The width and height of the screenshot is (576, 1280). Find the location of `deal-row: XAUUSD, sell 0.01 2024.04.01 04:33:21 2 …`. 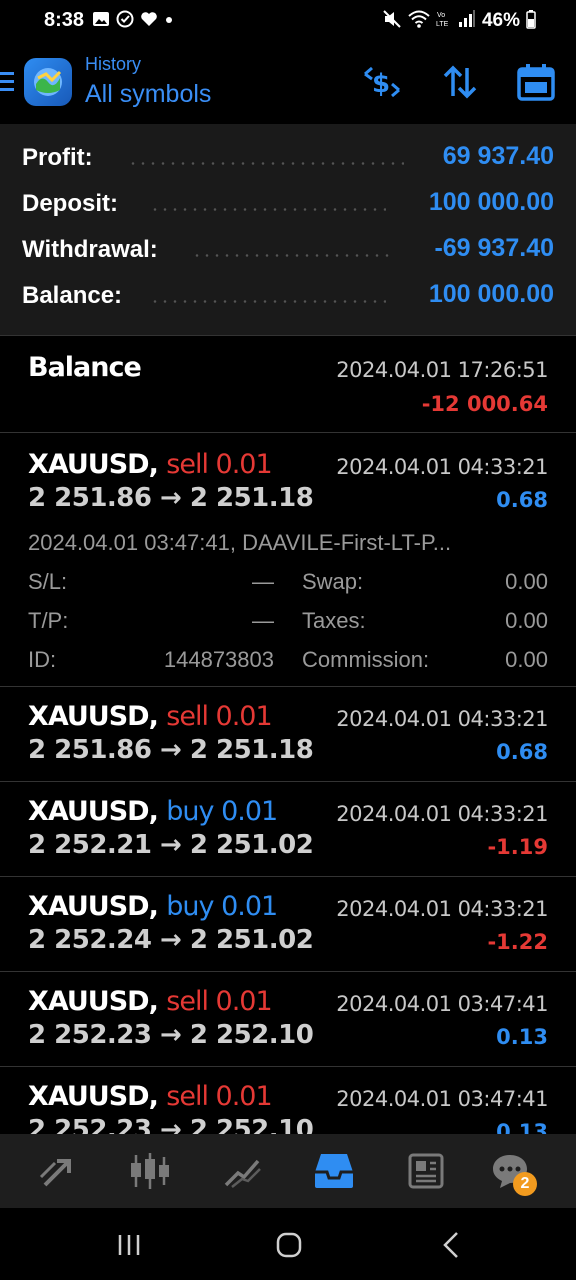

deal-row: XAUUSD, sell 0.01 2024.04.01 04:33:21 2 … is located at coordinates (288, 734).